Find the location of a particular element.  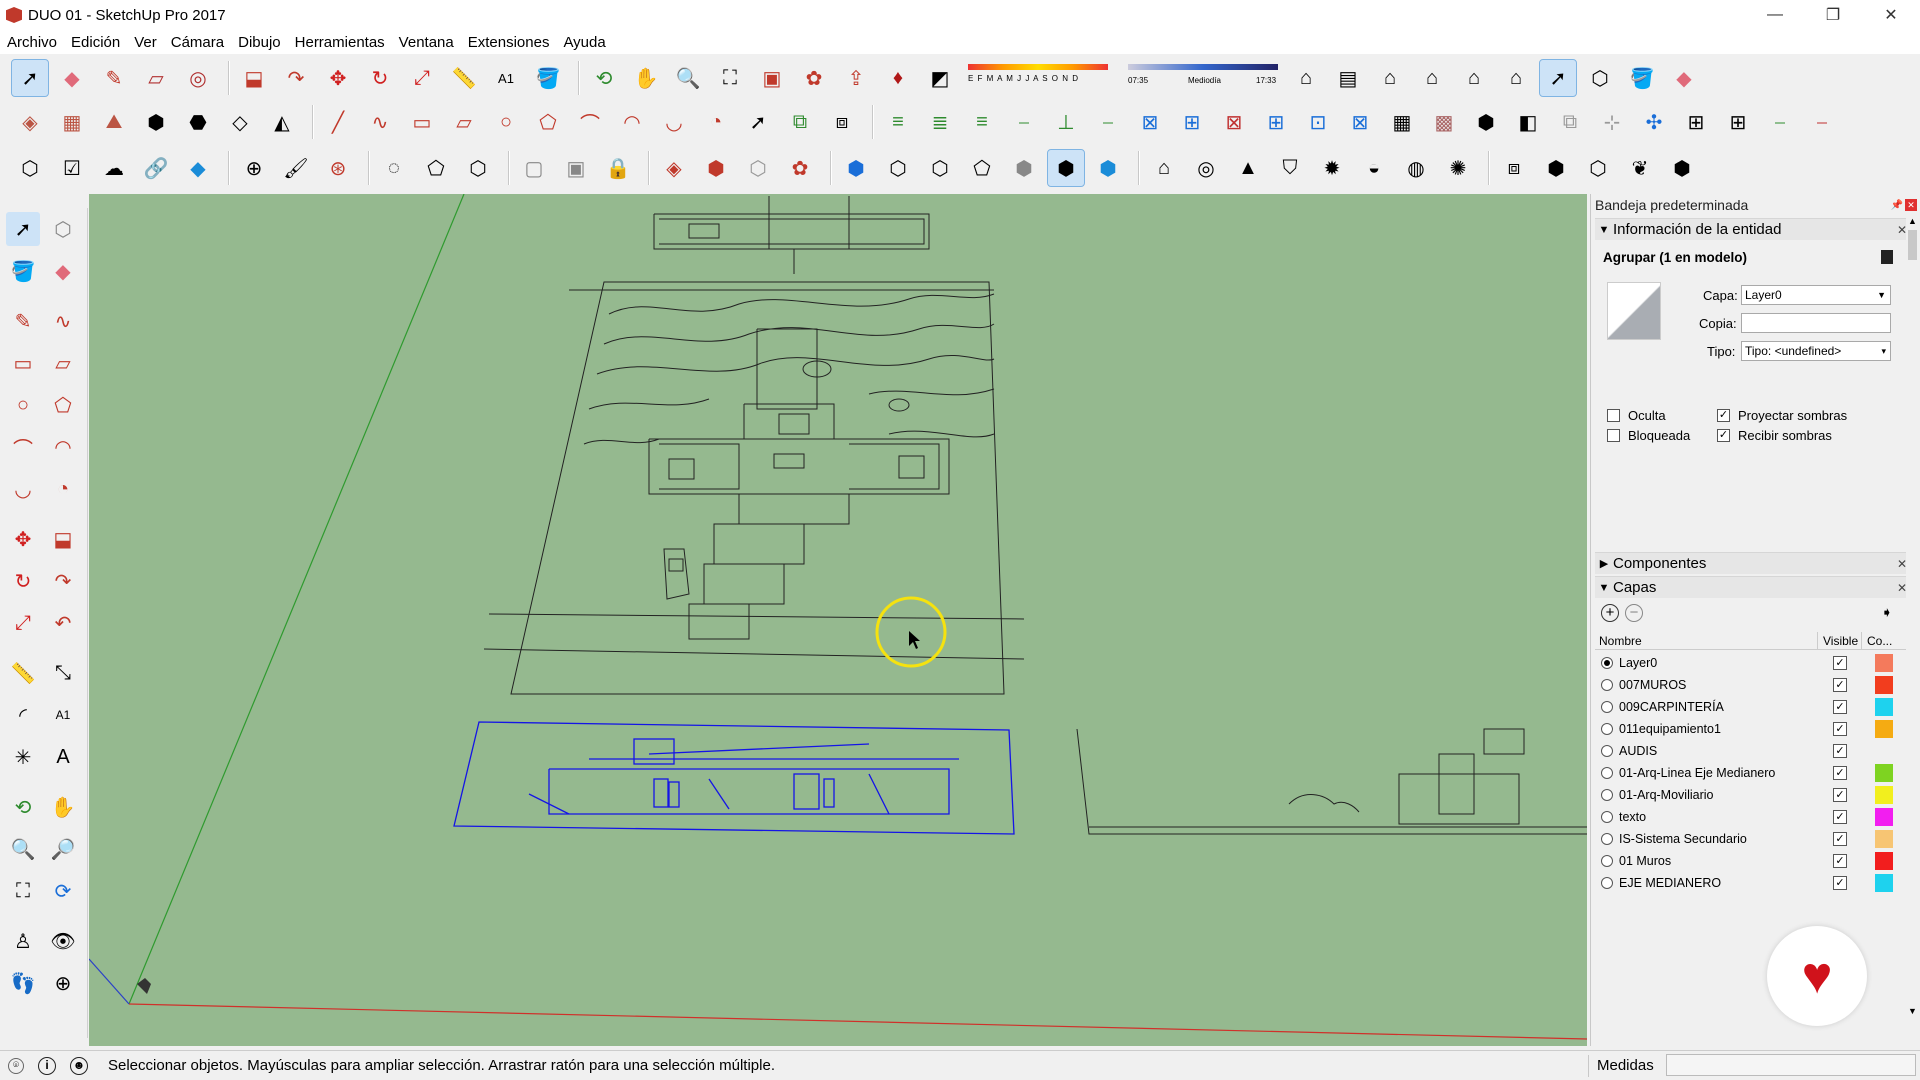

lamp-icon: ⛉ is located at coordinates (1290, 168).